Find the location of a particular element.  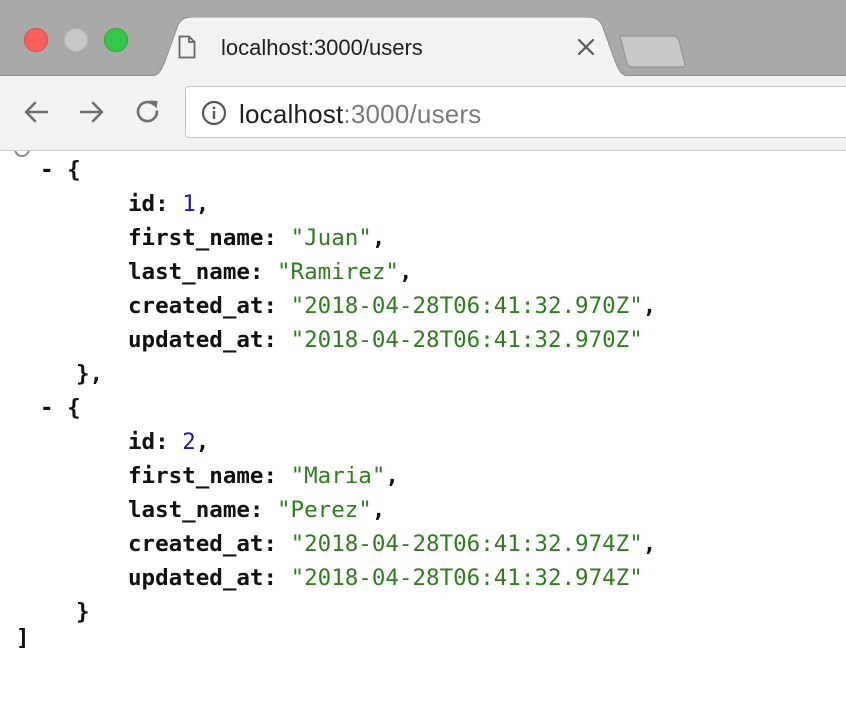

url-text: localhost:3000/users is located at coordinates (360, 114).